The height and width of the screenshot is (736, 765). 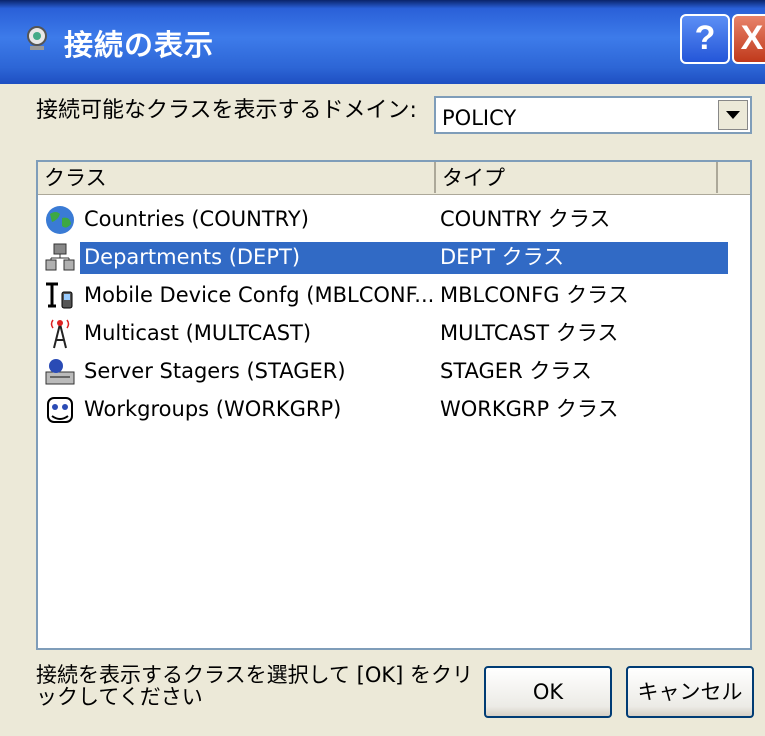 What do you see at coordinates (394, 371) in the screenshot?
I see `list-item: Server Stagers (STAGER) STAGER クラス` at bounding box center [394, 371].